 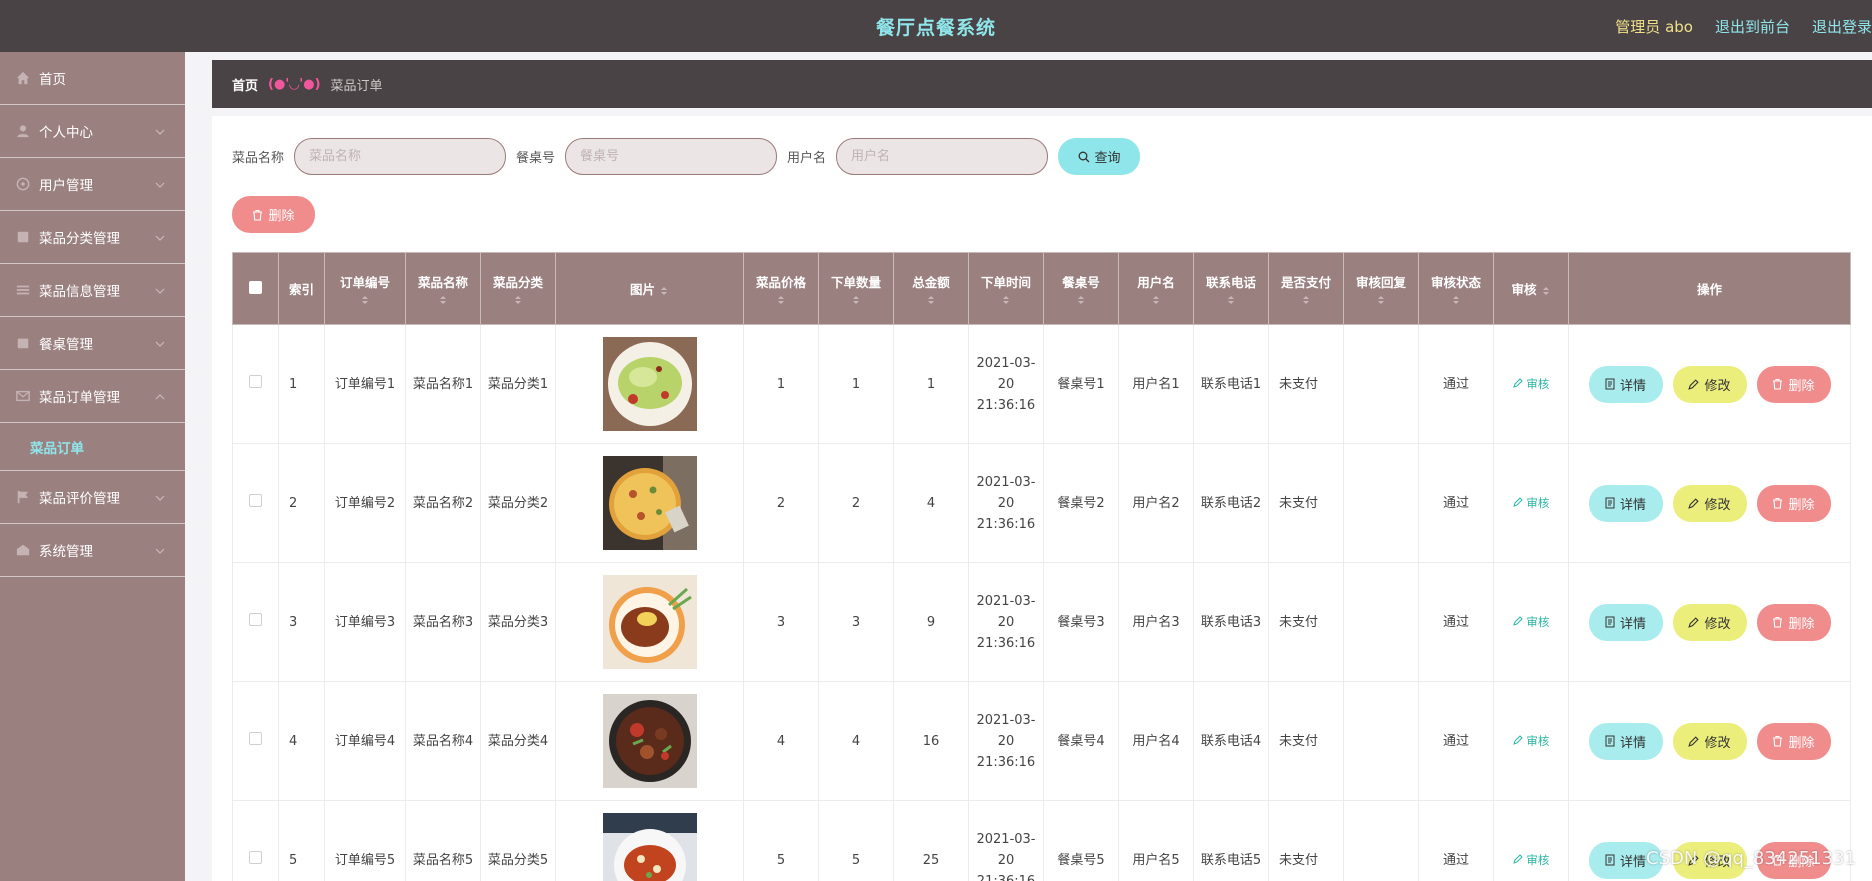 I want to click on batch-delete-button: 删除, so click(x=273, y=214).